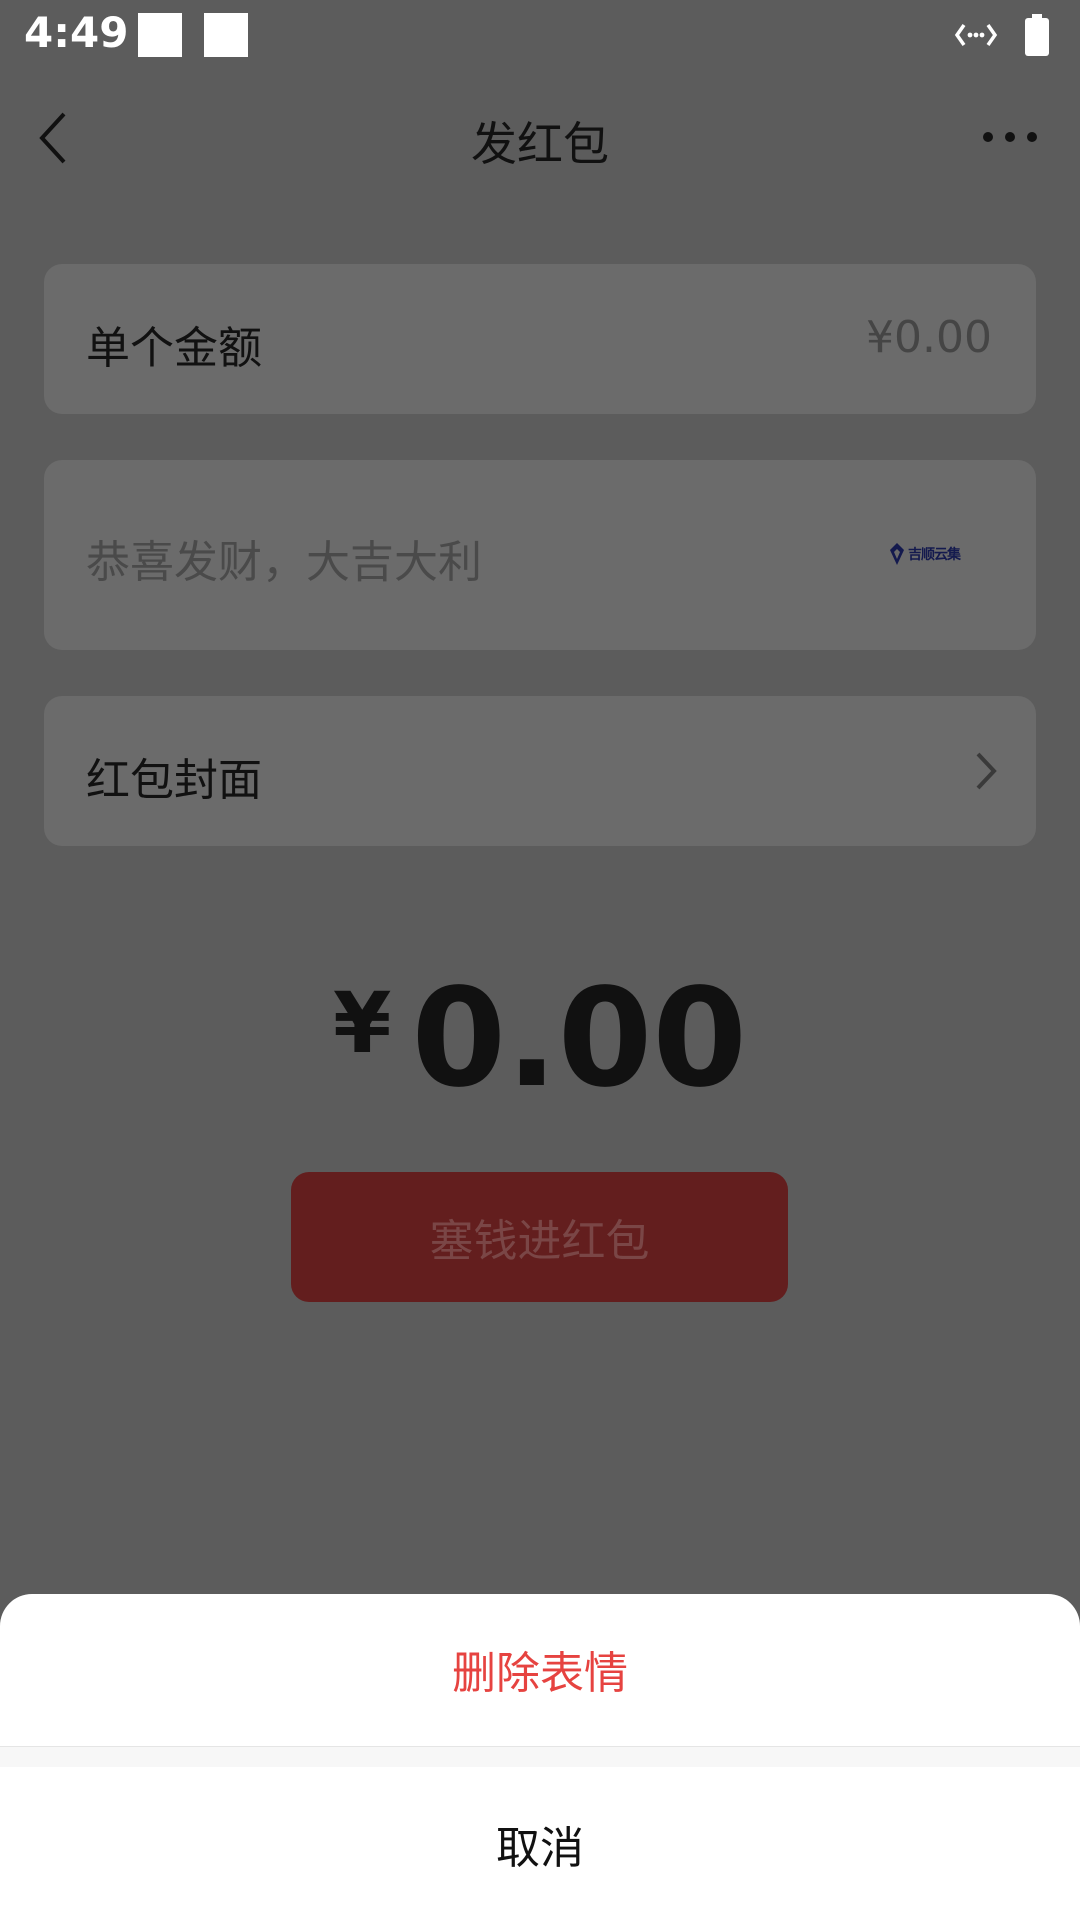 This screenshot has width=1080, height=1920. Describe the element at coordinates (174, 780) in the screenshot. I see `cover-label: 红包封面` at that location.